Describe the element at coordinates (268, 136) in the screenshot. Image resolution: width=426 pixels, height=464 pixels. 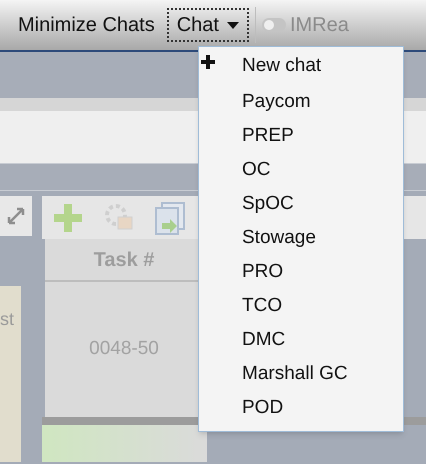
I see `chat-menu-item: PREP` at that location.